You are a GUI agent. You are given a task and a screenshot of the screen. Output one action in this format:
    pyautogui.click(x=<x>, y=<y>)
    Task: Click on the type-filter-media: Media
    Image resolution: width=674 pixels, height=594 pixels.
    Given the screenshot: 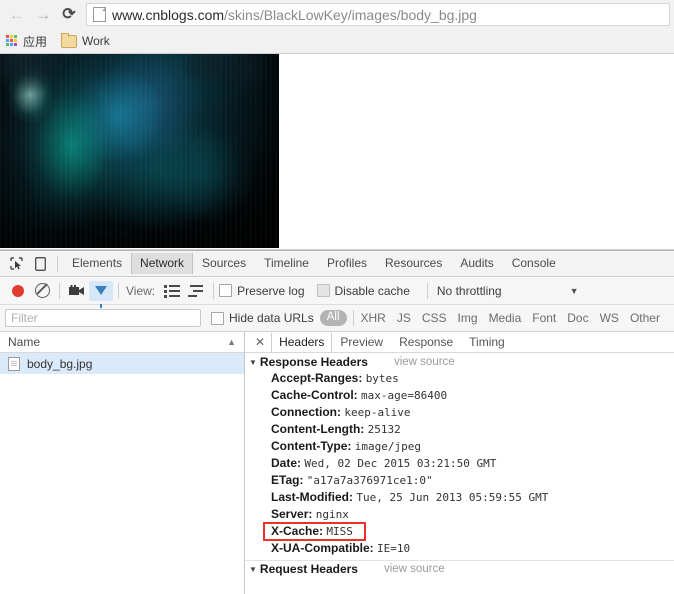 What is the action you would take?
    pyautogui.click(x=505, y=318)
    